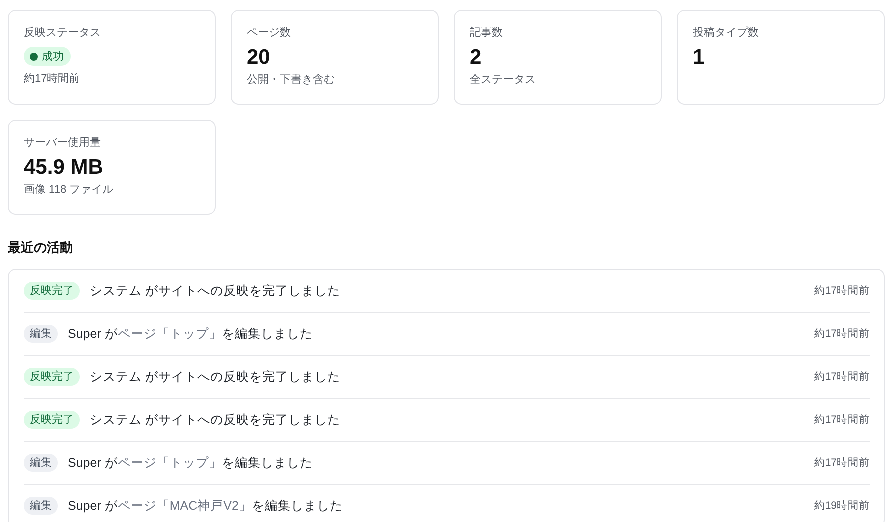 This screenshot has height=522, width=895. I want to click on section-heading: 最近の活動, so click(41, 248).